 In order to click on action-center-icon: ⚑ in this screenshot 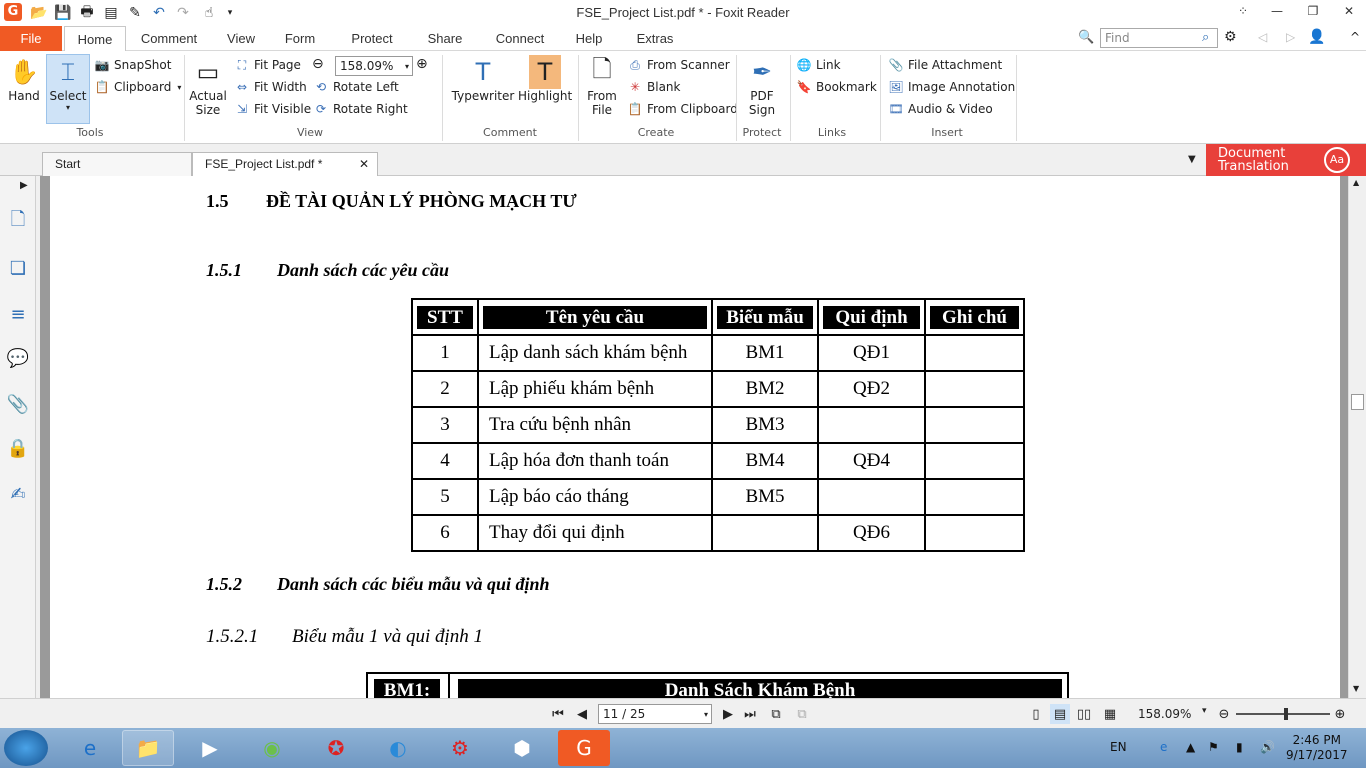, I will do `click(1213, 747)`.